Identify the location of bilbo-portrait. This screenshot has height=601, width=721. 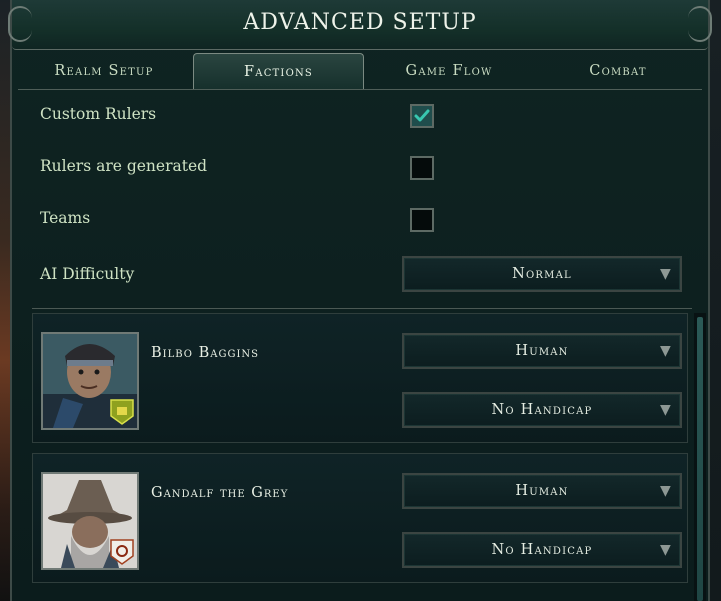
(90, 381).